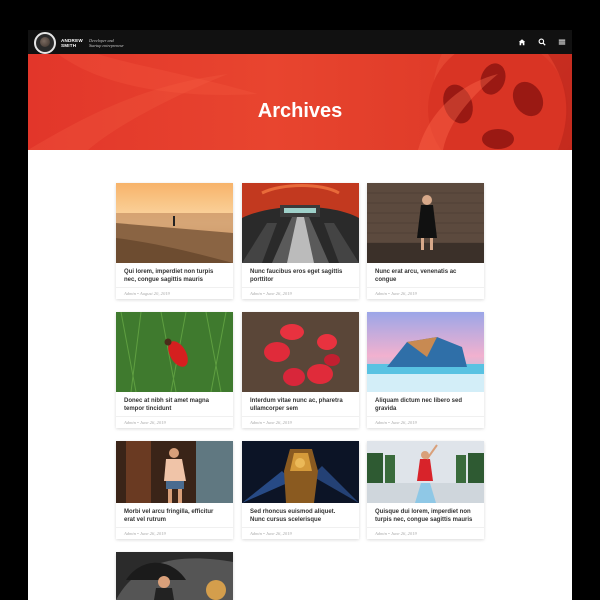  What do you see at coordinates (425, 403) in the screenshot?
I see `post-title: Aliquam dictum nec libero sed gravida` at bounding box center [425, 403].